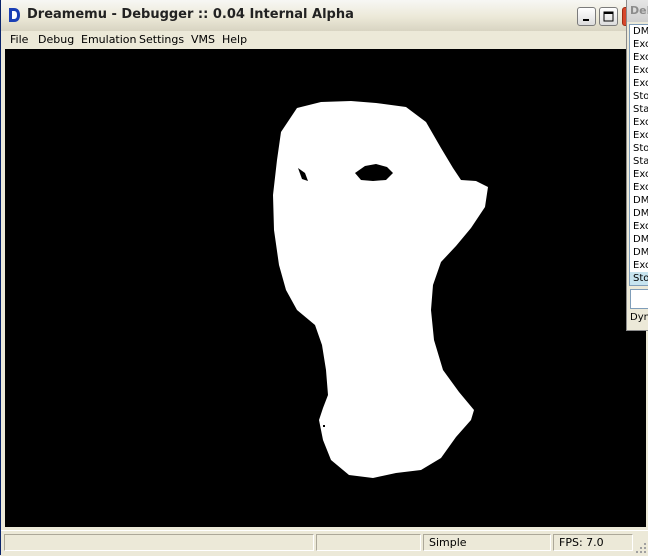 This screenshot has width=648, height=556. Describe the element at coordinates (586, 16) in the screenshot. I see `minimize-button` at that location.